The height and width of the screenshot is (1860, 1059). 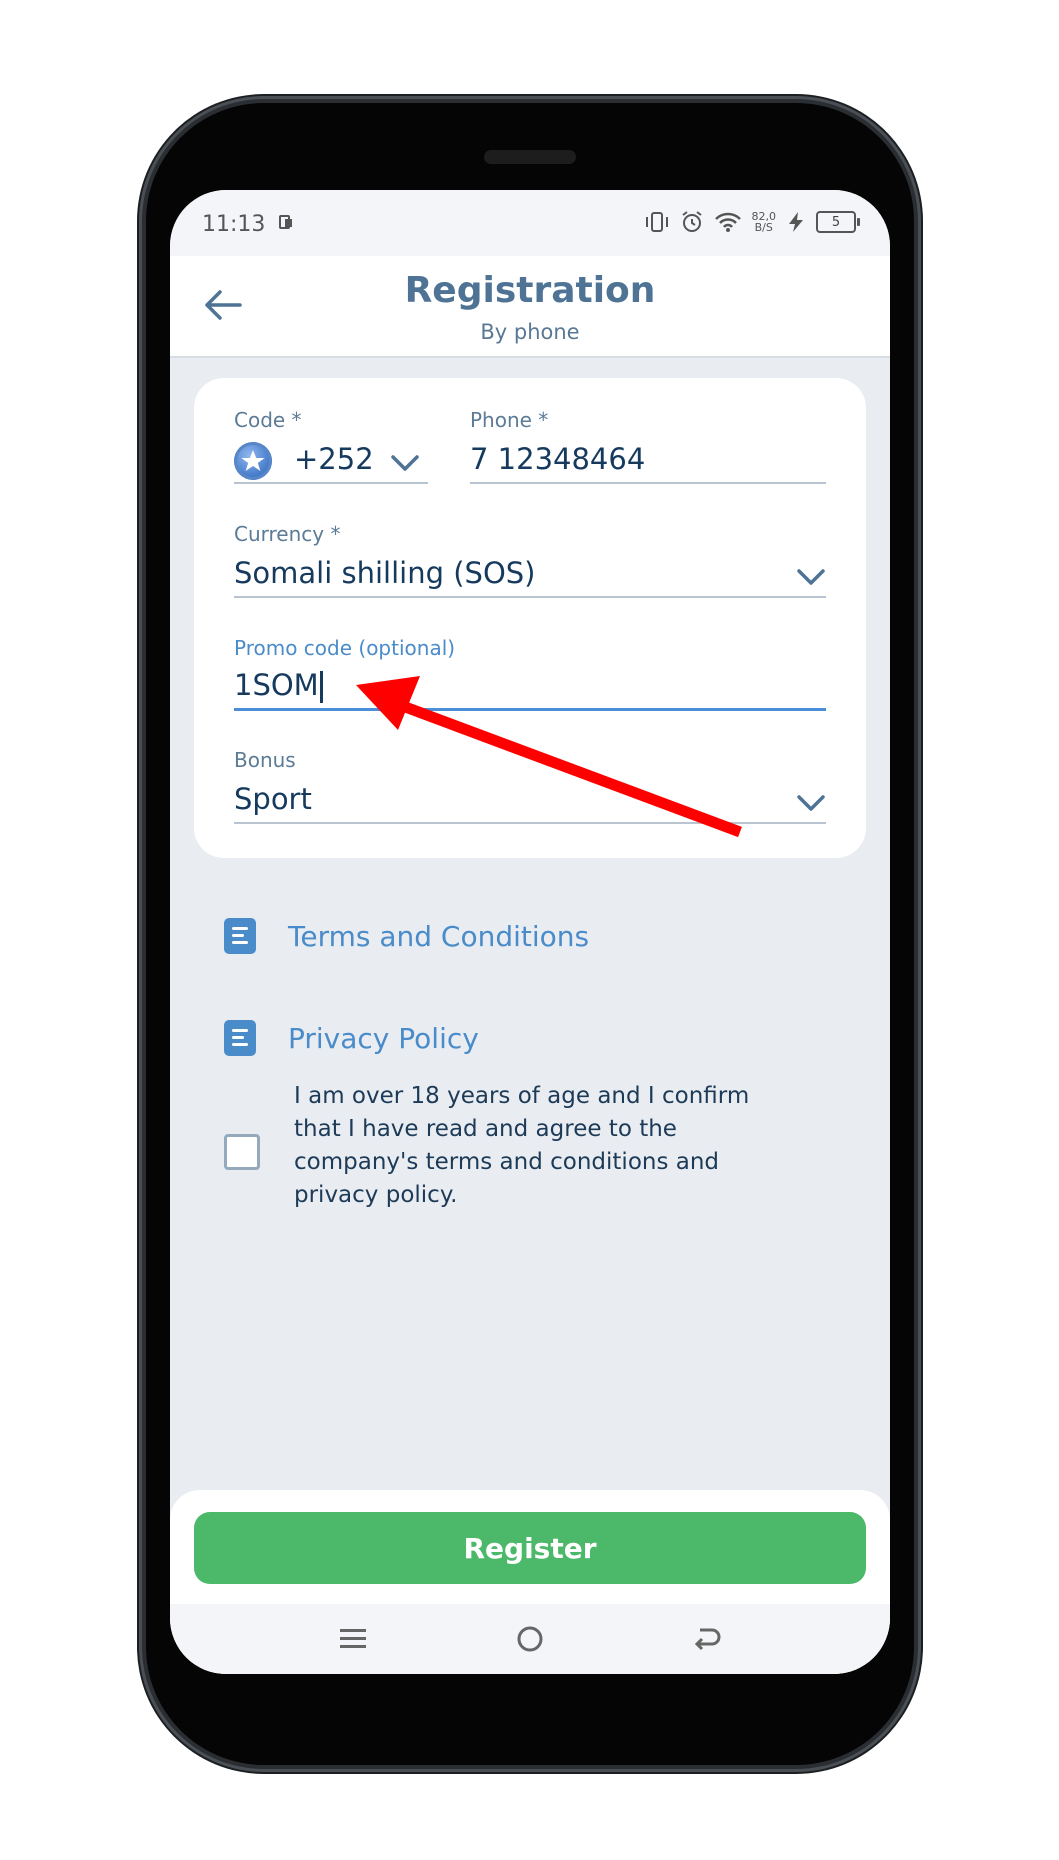 I want to click on currency-underline, so click(x=530, y=597).